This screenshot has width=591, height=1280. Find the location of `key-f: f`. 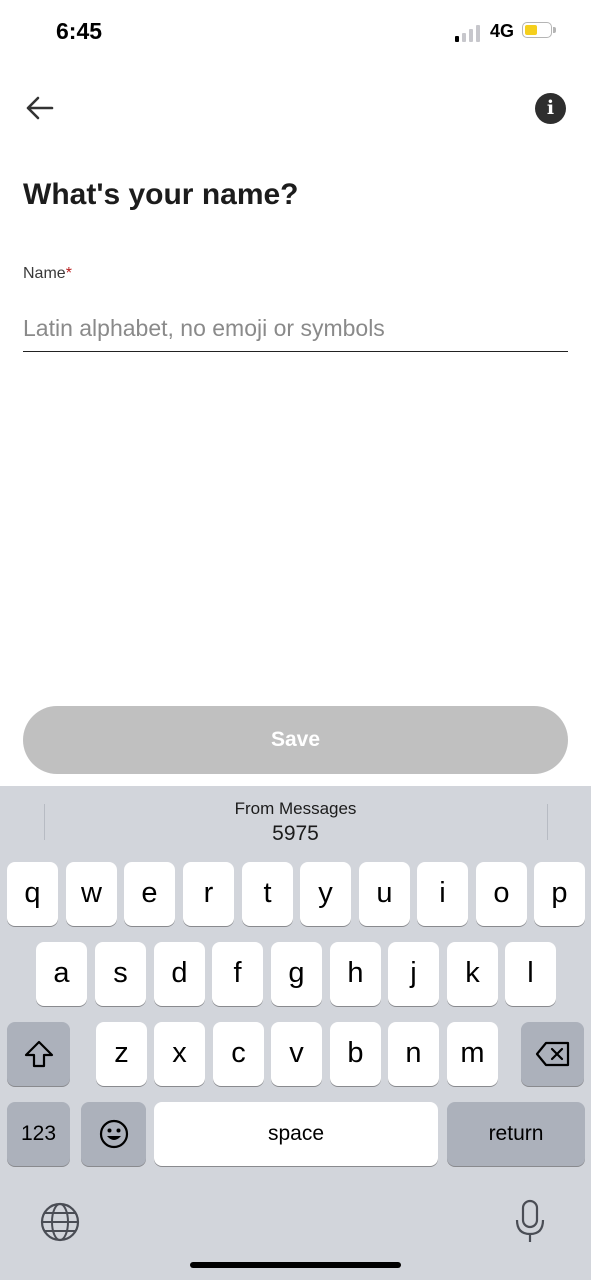

key-f: f is located at coordinates (237, 974).